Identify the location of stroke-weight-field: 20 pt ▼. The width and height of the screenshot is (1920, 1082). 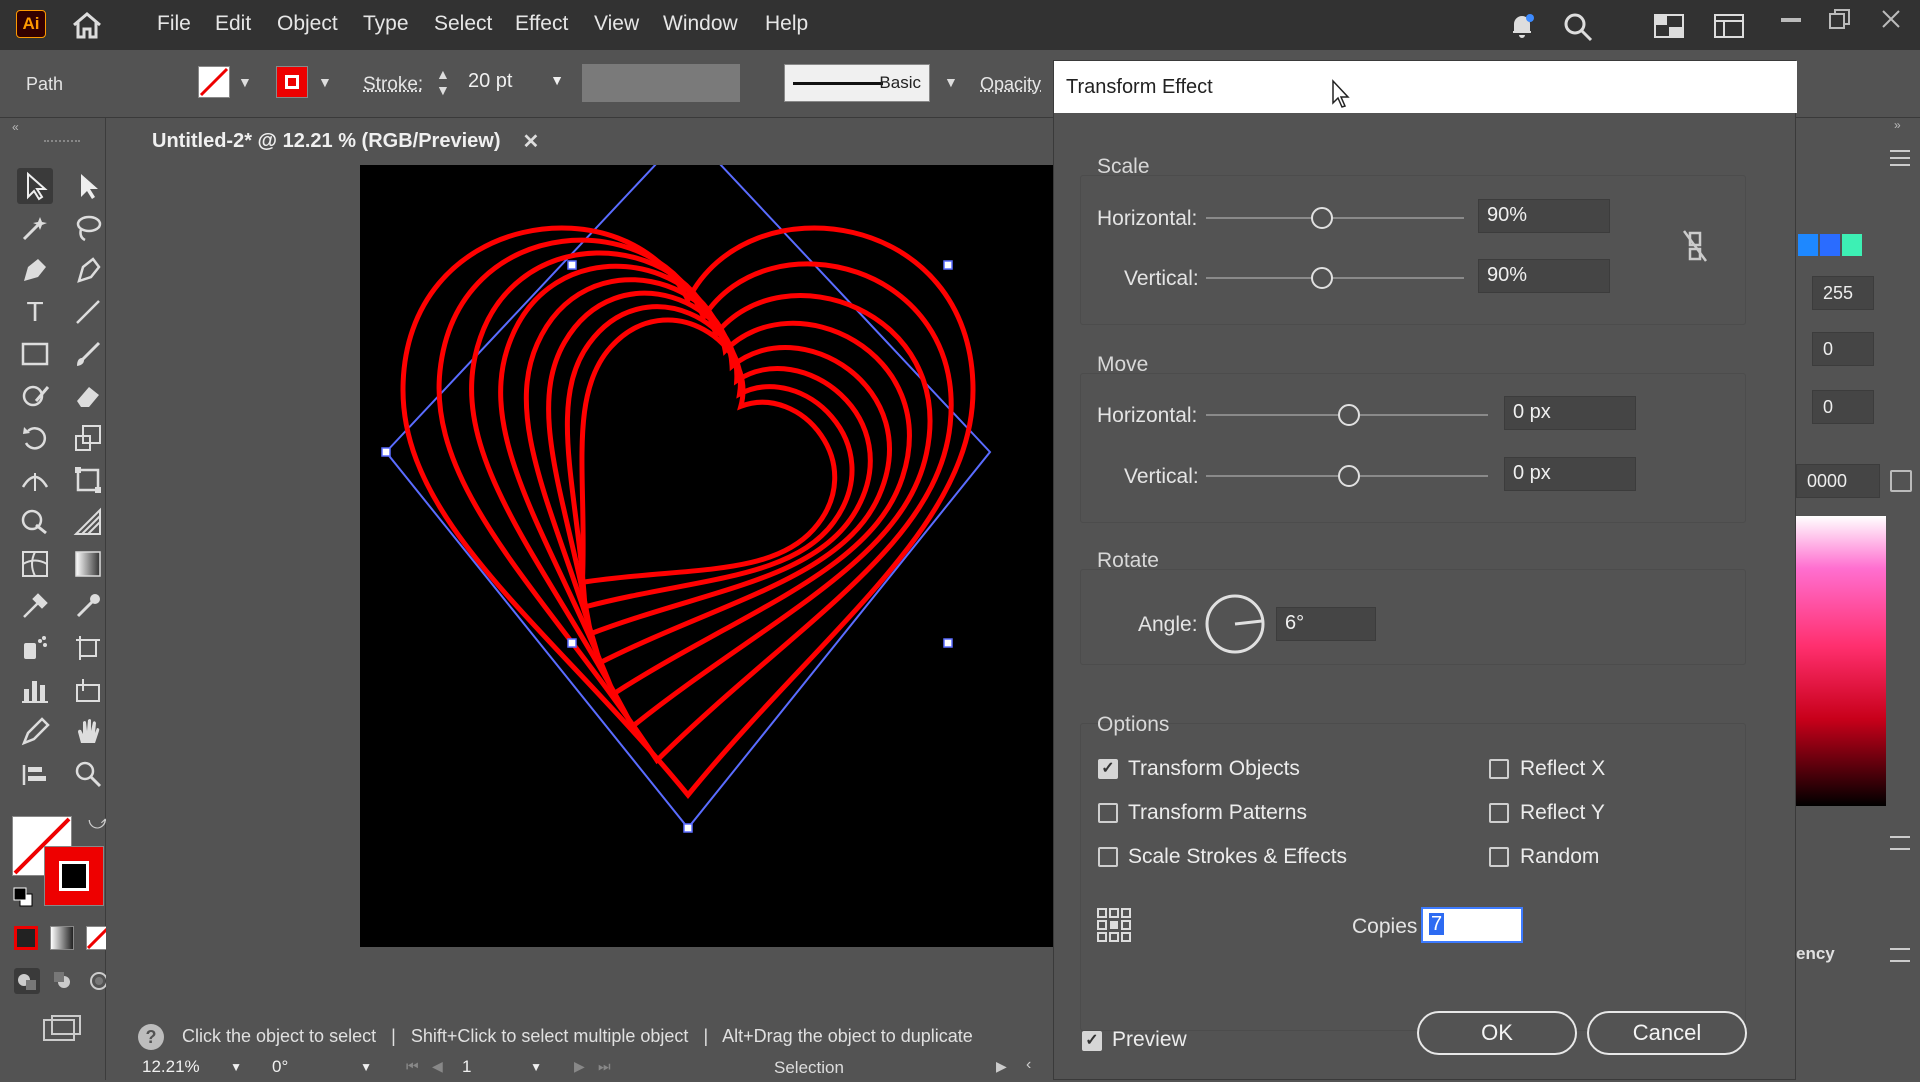
(515, 83).